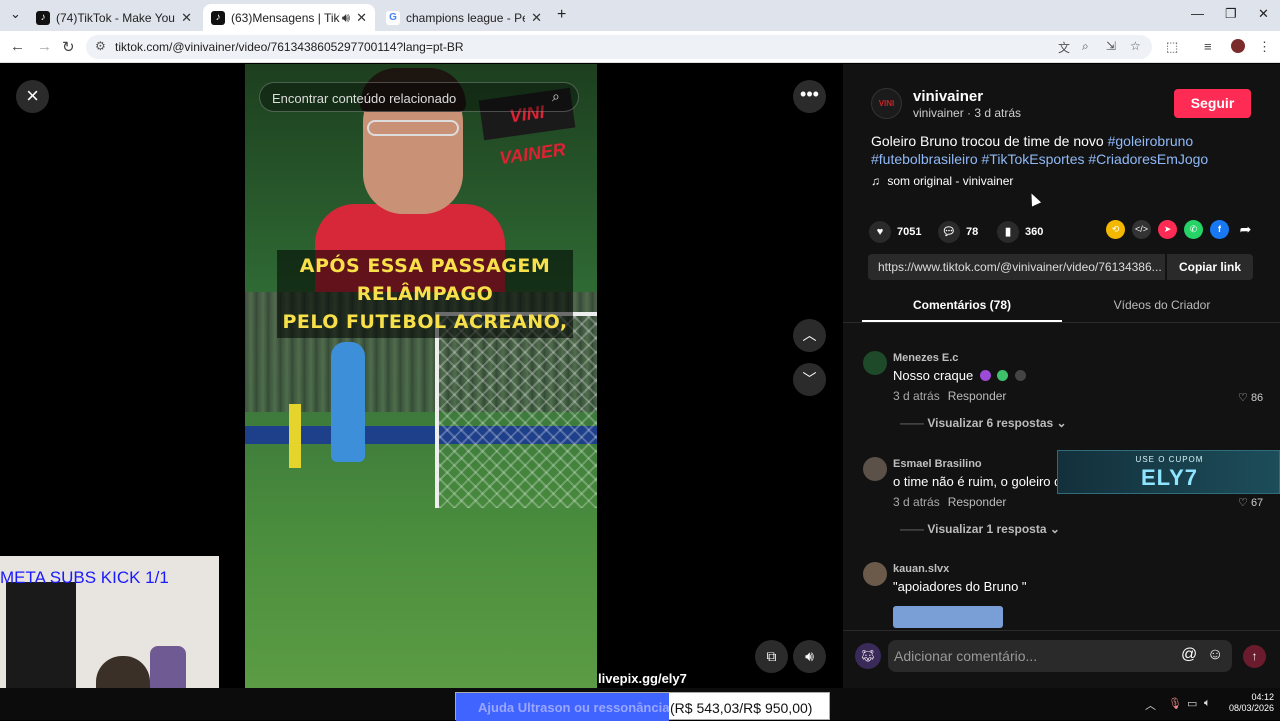  I want to click on whatsapp-icon: ✆, so click(1193, 229).